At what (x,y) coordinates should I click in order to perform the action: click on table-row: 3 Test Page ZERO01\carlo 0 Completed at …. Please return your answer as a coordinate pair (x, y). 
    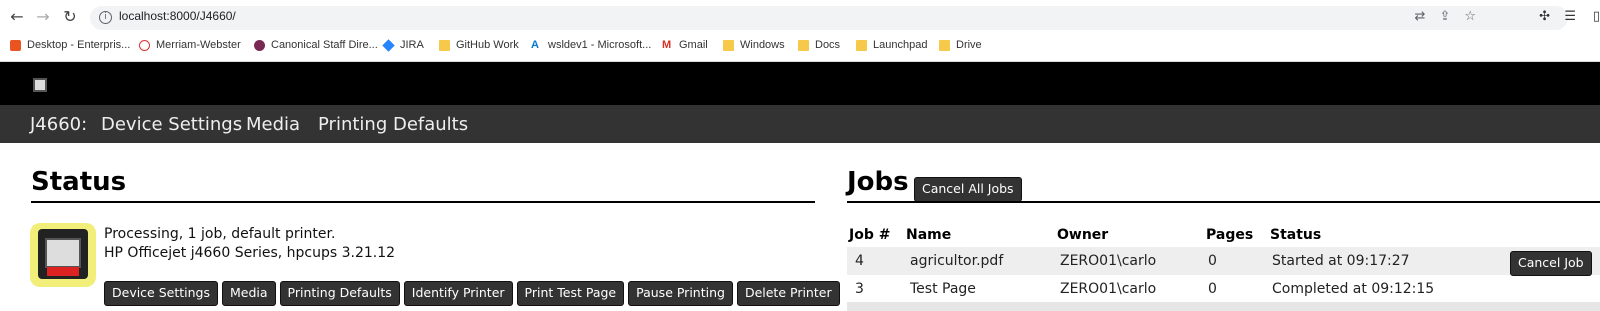
    Looking at the image, I should click on (1223, 289).